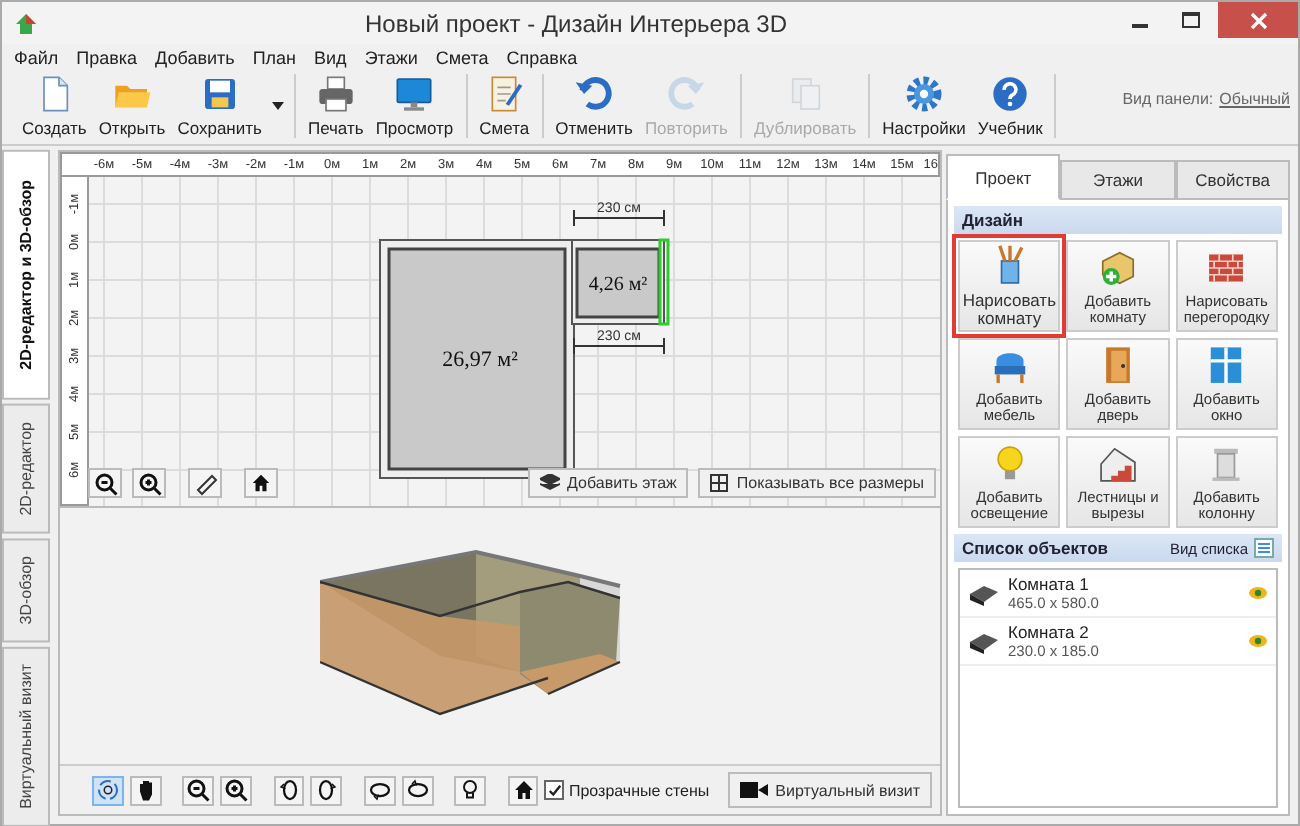 The height and width of the screenshot is (826, 1300). Describe the element at coordinates (608, 483) in the screenshot. I see `add-floor-button: Добавить этаж` at that location.